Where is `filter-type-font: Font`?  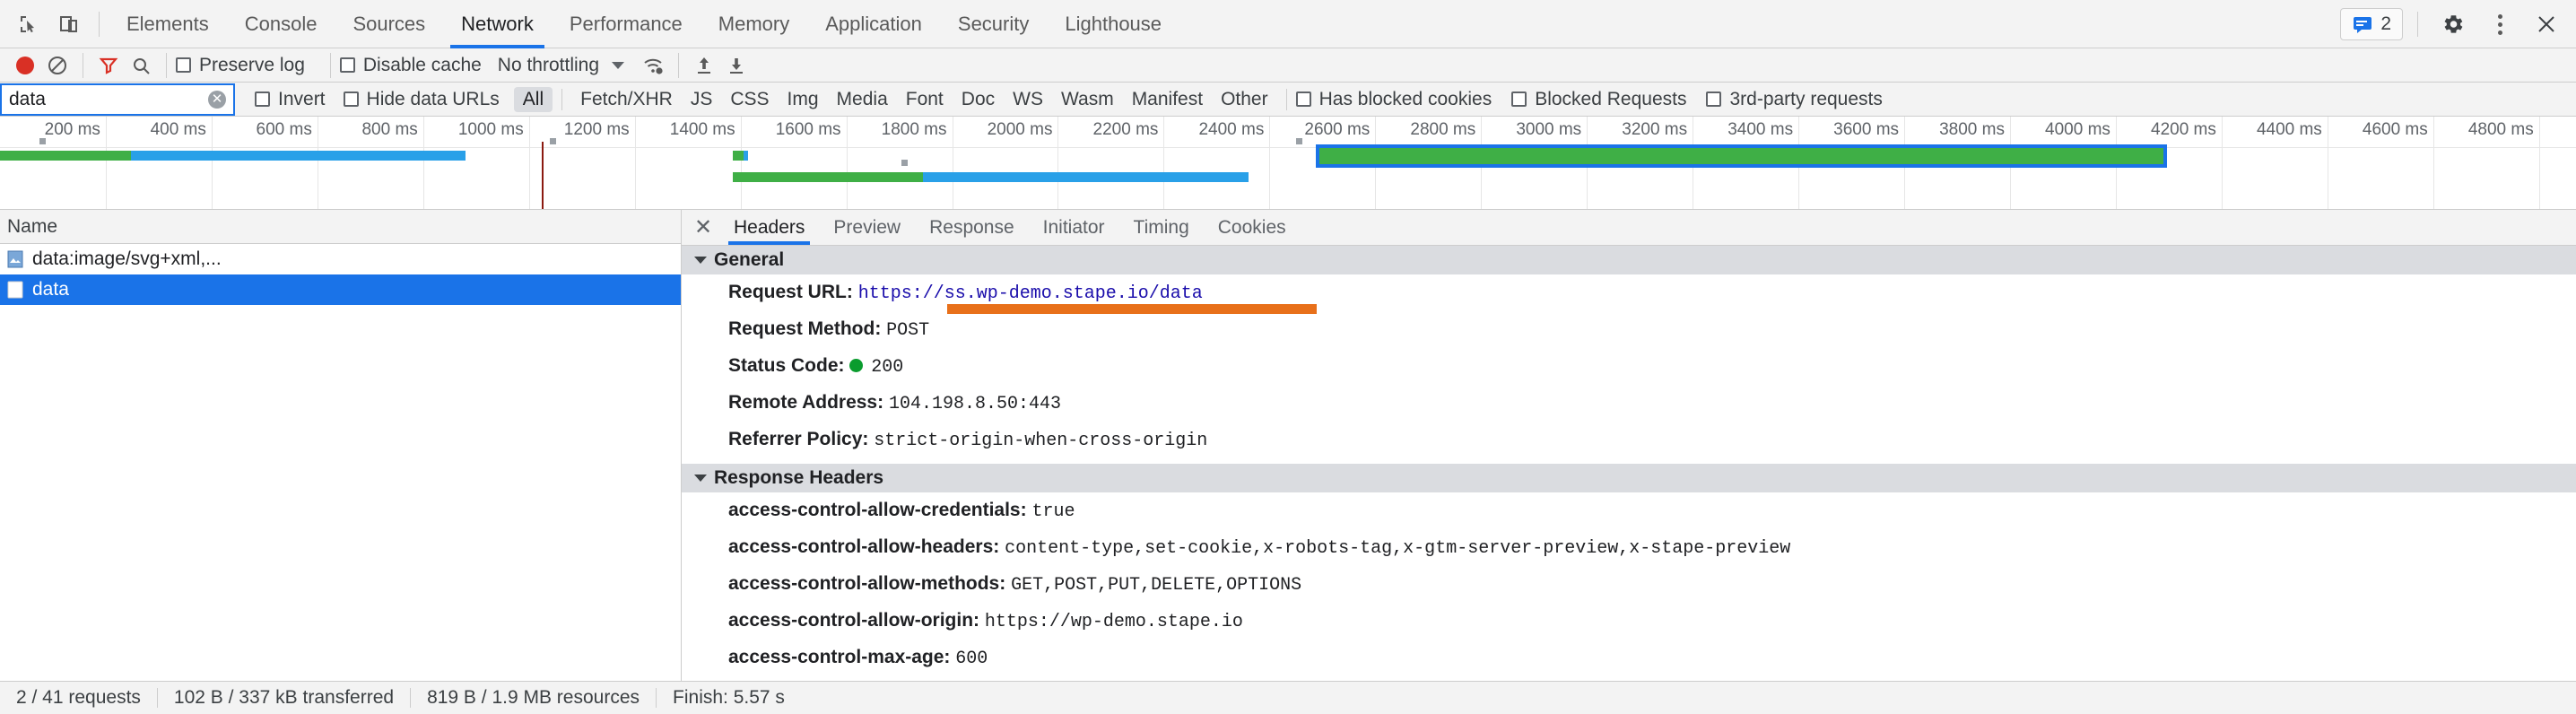 filter-type-font: Font is located at coordinates (925, 100).